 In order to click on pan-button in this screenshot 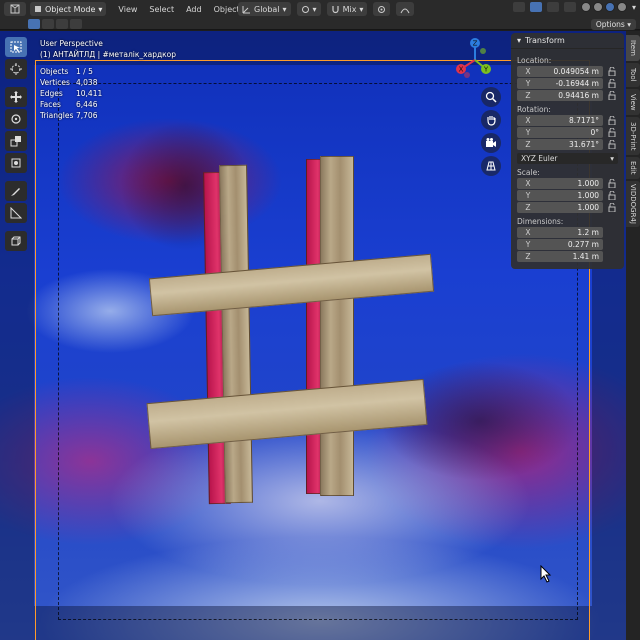, I will do `click(491, 120)`.